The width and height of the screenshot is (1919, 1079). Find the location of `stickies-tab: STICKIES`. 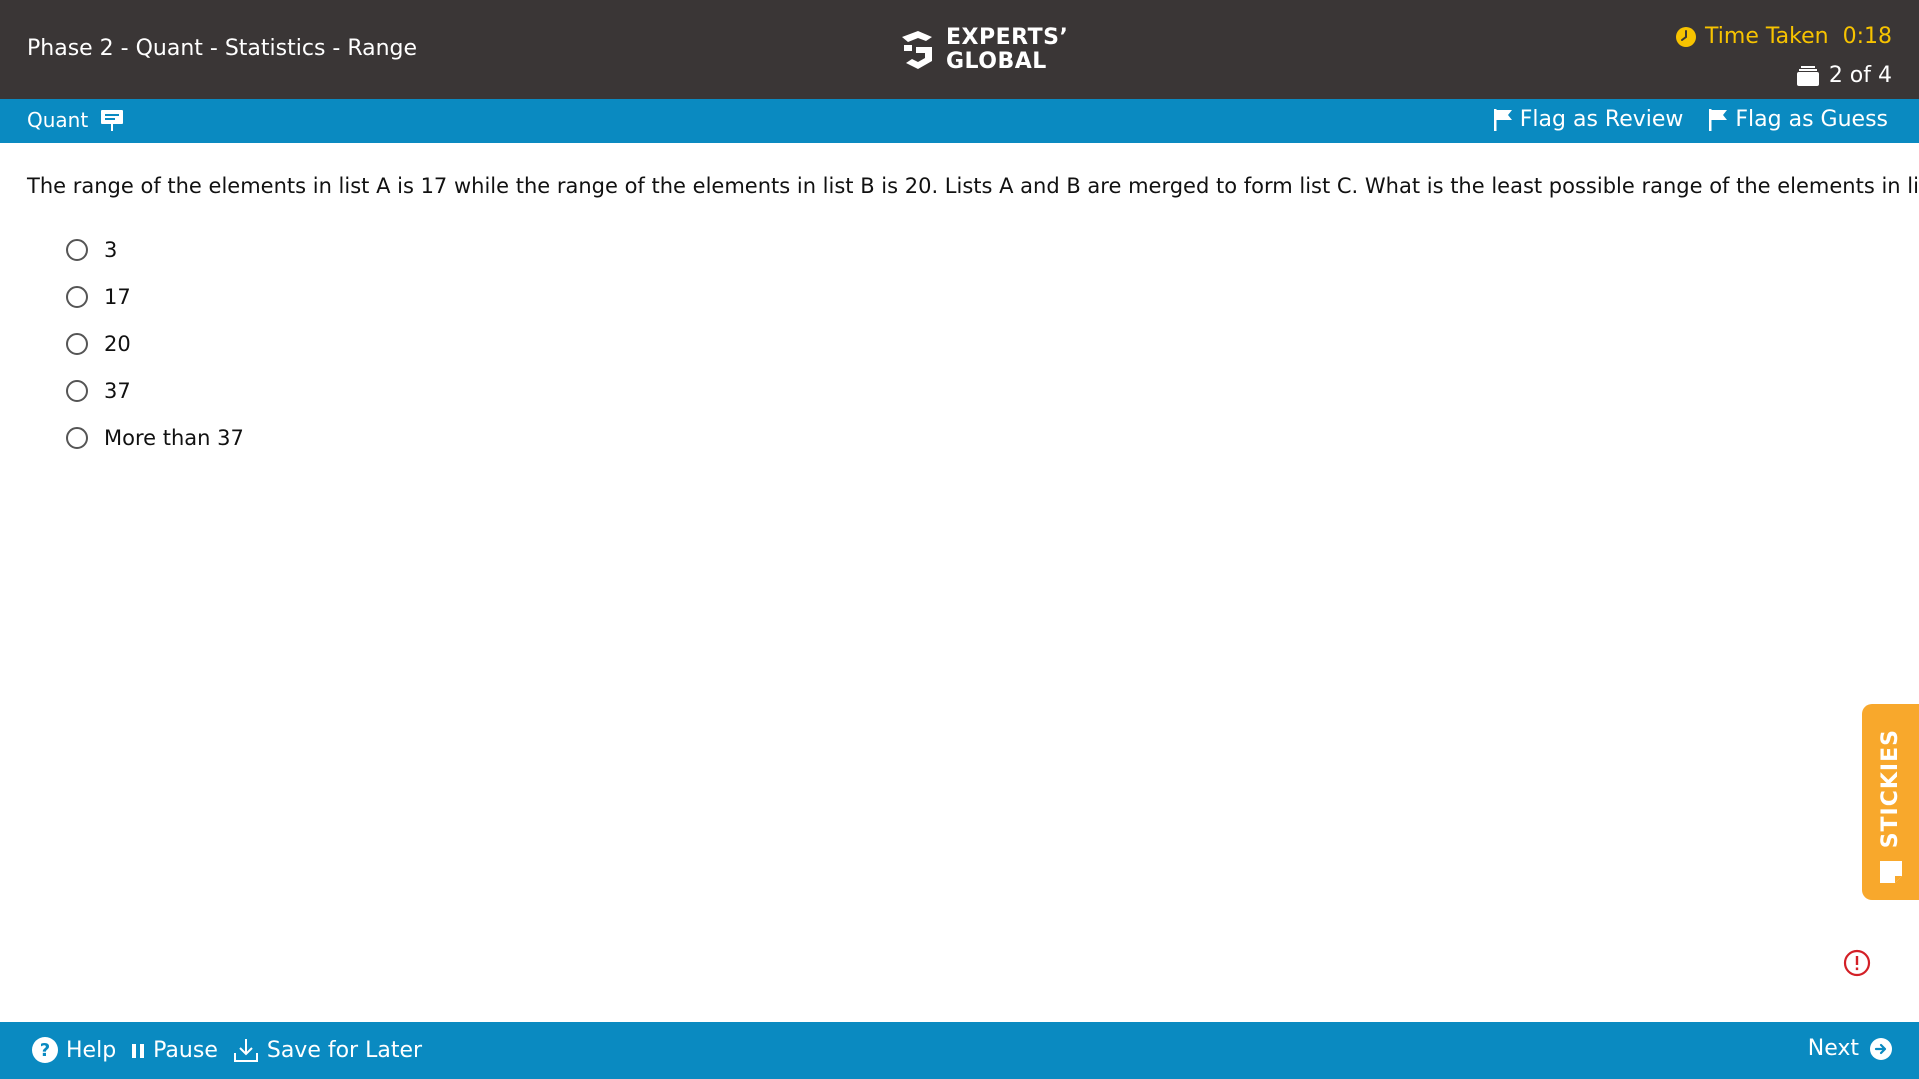

stickies-tab: STICKIES is located at coordinates (1890, 802).